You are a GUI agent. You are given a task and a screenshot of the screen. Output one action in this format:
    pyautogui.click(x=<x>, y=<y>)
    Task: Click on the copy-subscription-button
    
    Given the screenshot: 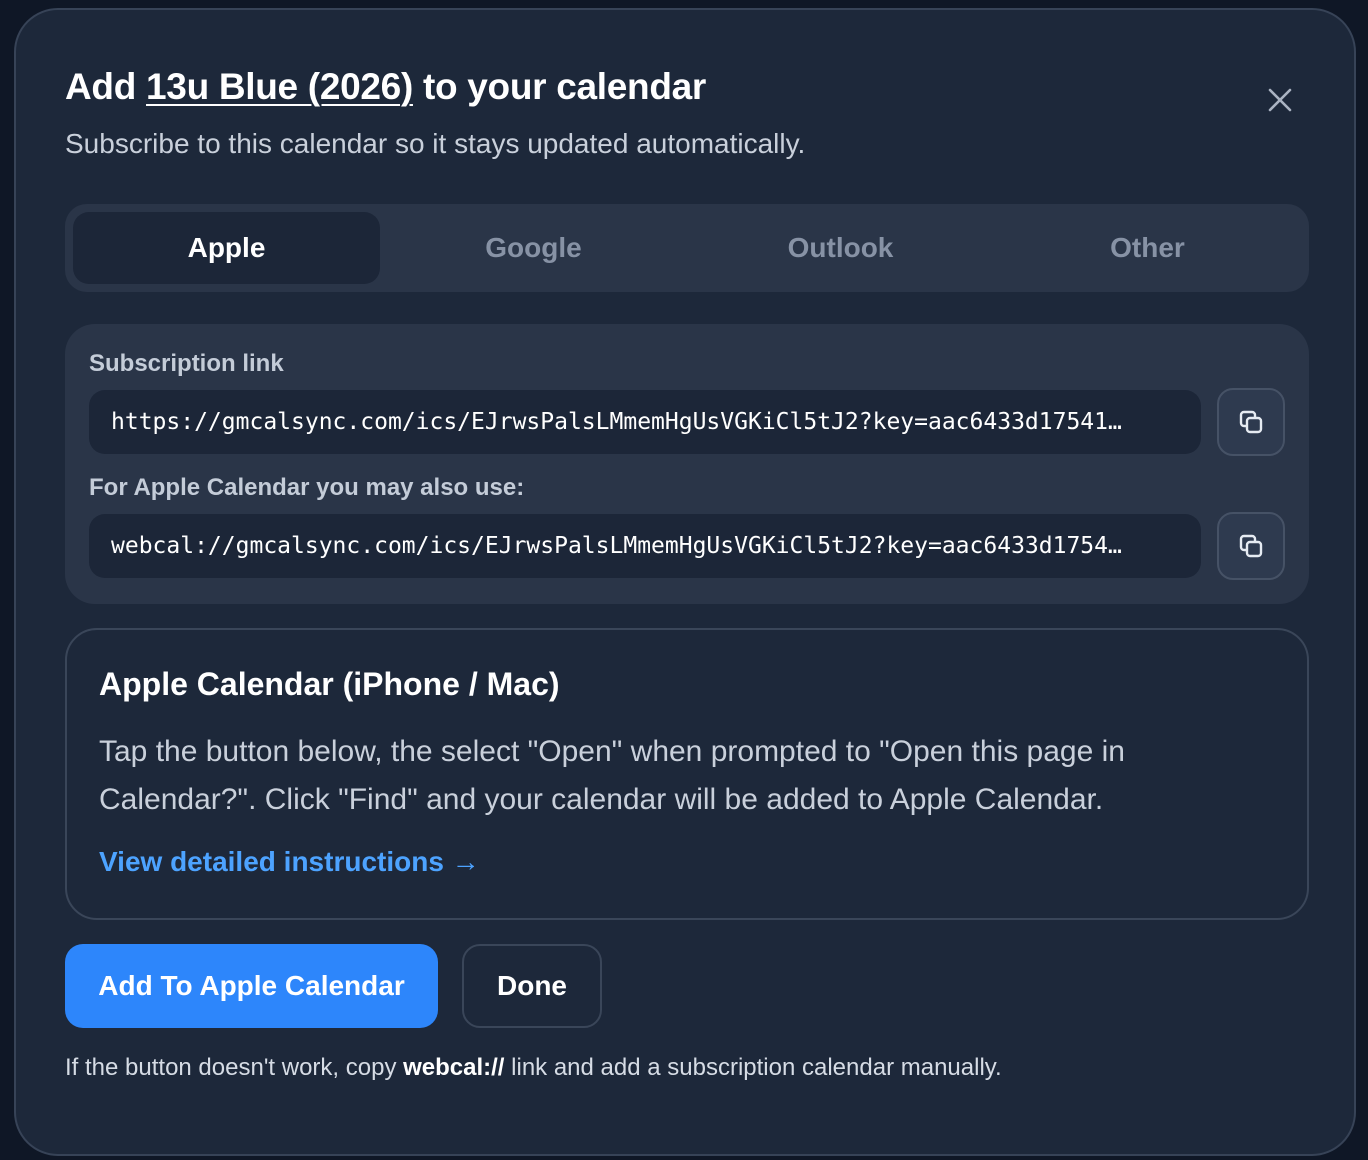 What is the action you would take?
    pyautogui.click(x=1251, y=422)
    